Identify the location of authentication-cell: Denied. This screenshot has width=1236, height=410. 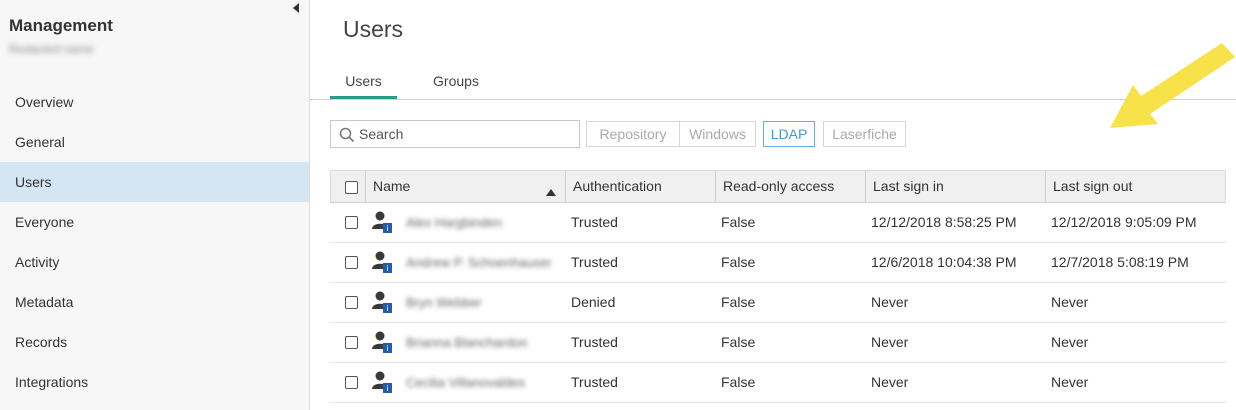
(593, 302).